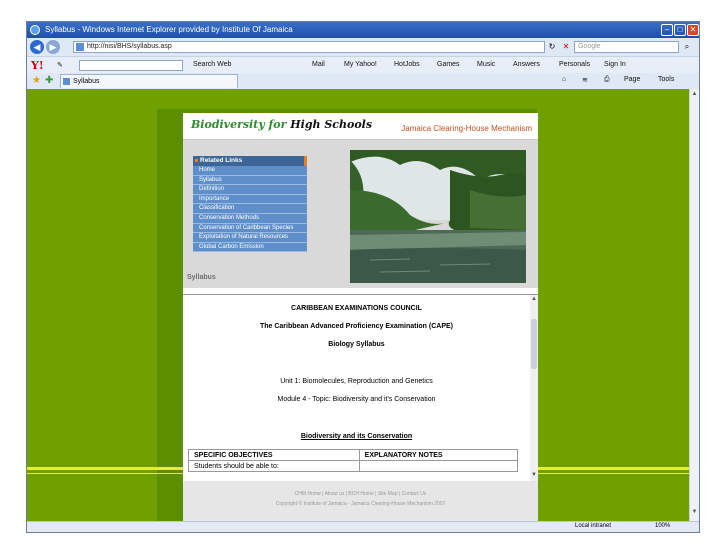 This screenshot has height=540, width=720. Describe the element at coordinates (593, 526) in the screenshot. I see `zone-text: Local intranet` at that location.